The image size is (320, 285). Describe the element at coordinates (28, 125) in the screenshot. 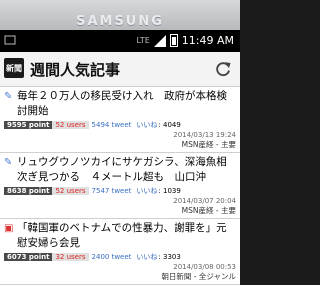

I see `article-points: 9595 point` at that location.